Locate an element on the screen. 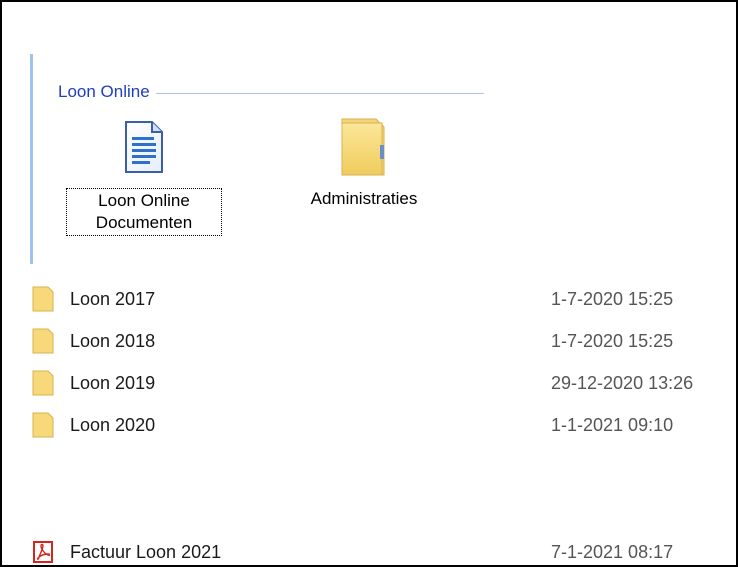 The height and width of the screenshot is (567, 738). file-date: 1-1-2021 09:10 is located at coordinates (612, 424).